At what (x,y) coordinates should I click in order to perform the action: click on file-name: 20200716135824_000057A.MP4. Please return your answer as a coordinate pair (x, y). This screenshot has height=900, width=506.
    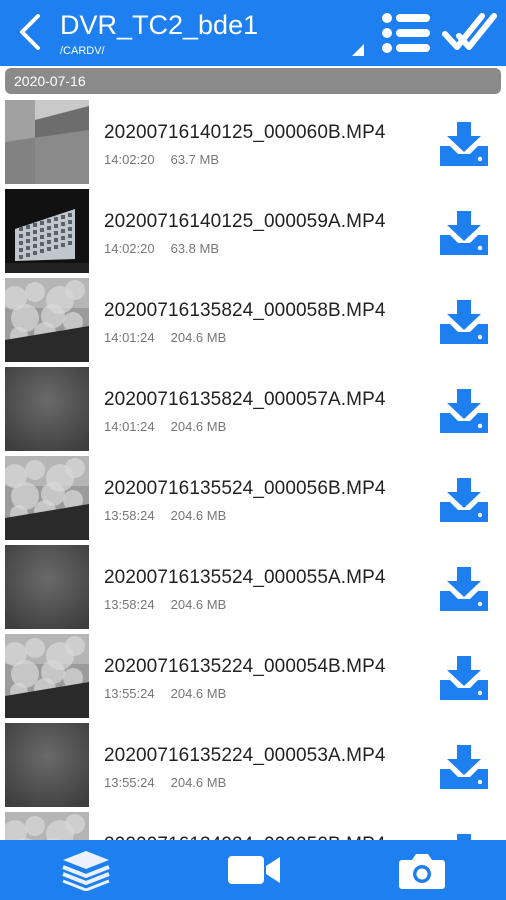
    Looking at the image, I should click on (245, 399).